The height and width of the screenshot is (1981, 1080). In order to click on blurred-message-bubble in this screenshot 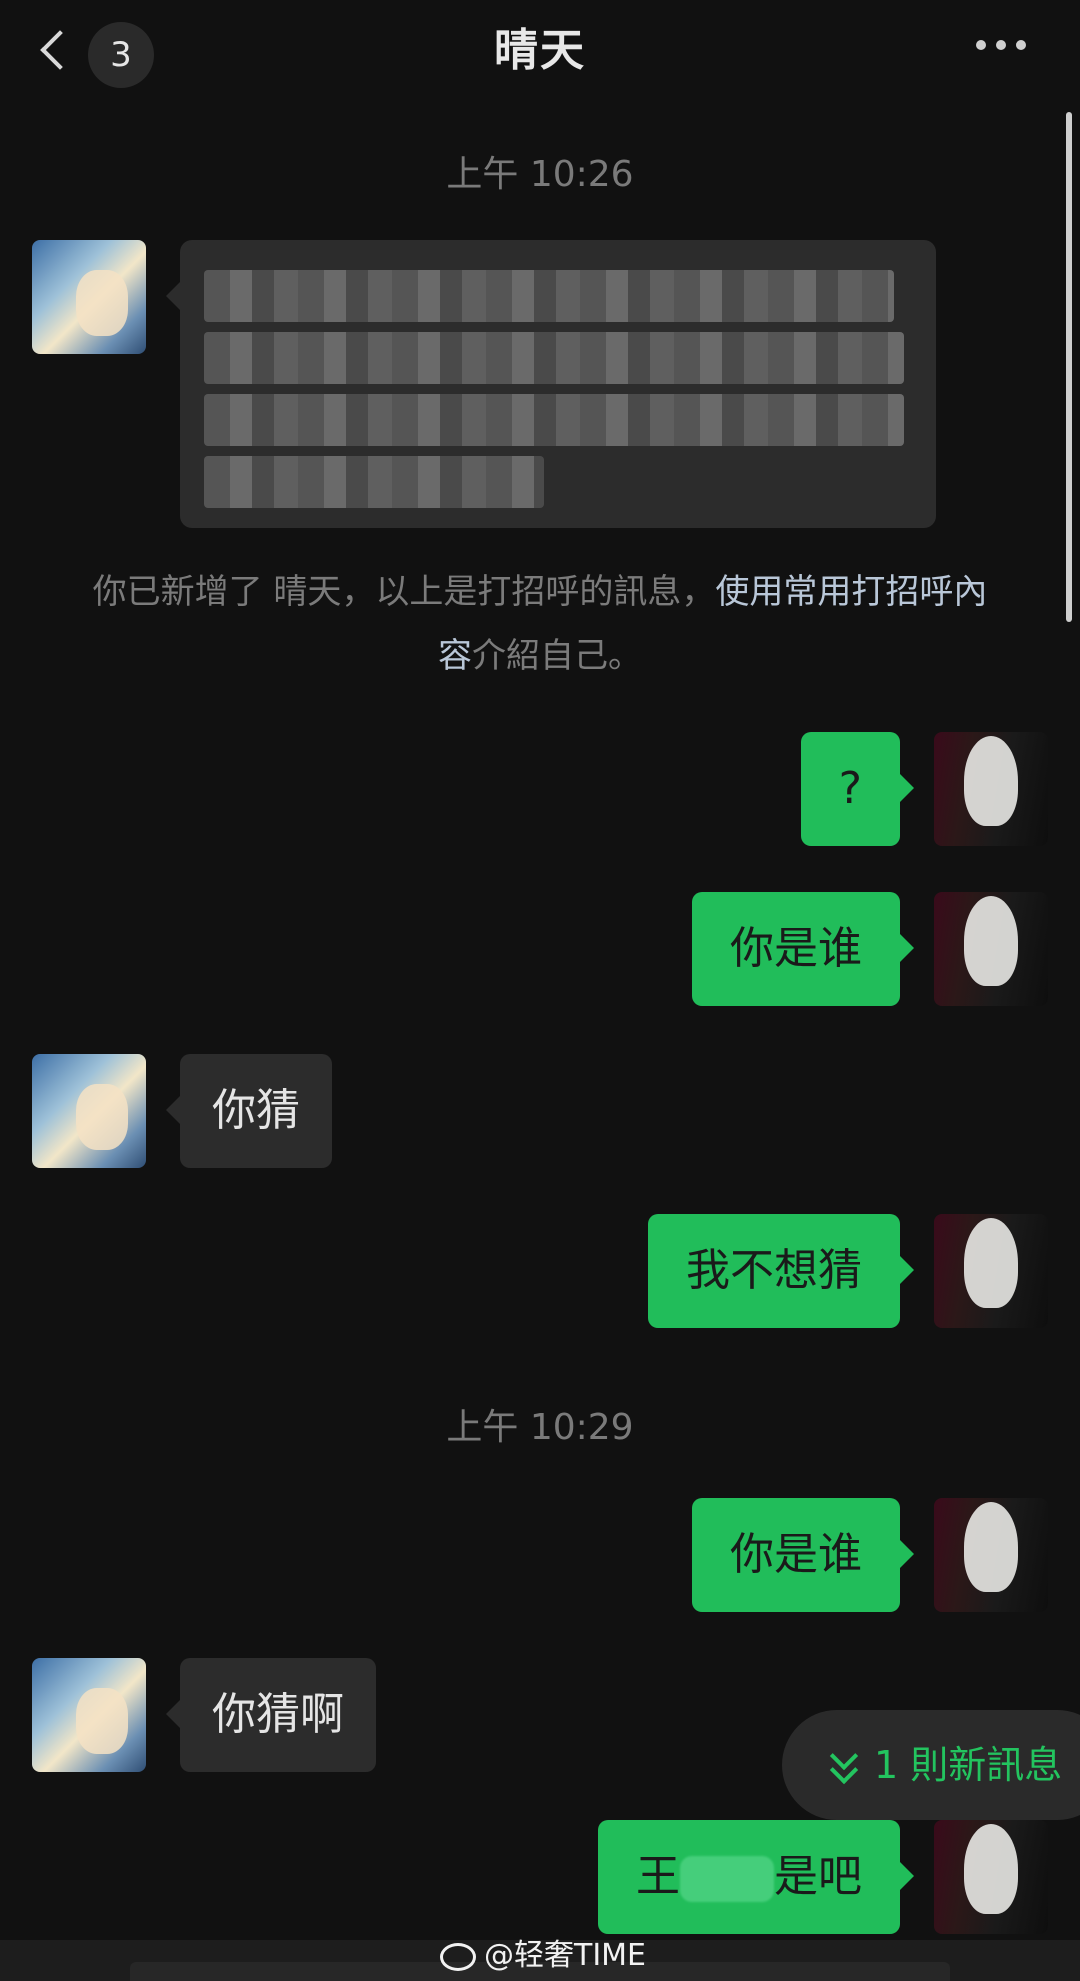, I will do `click(551, 384)`.